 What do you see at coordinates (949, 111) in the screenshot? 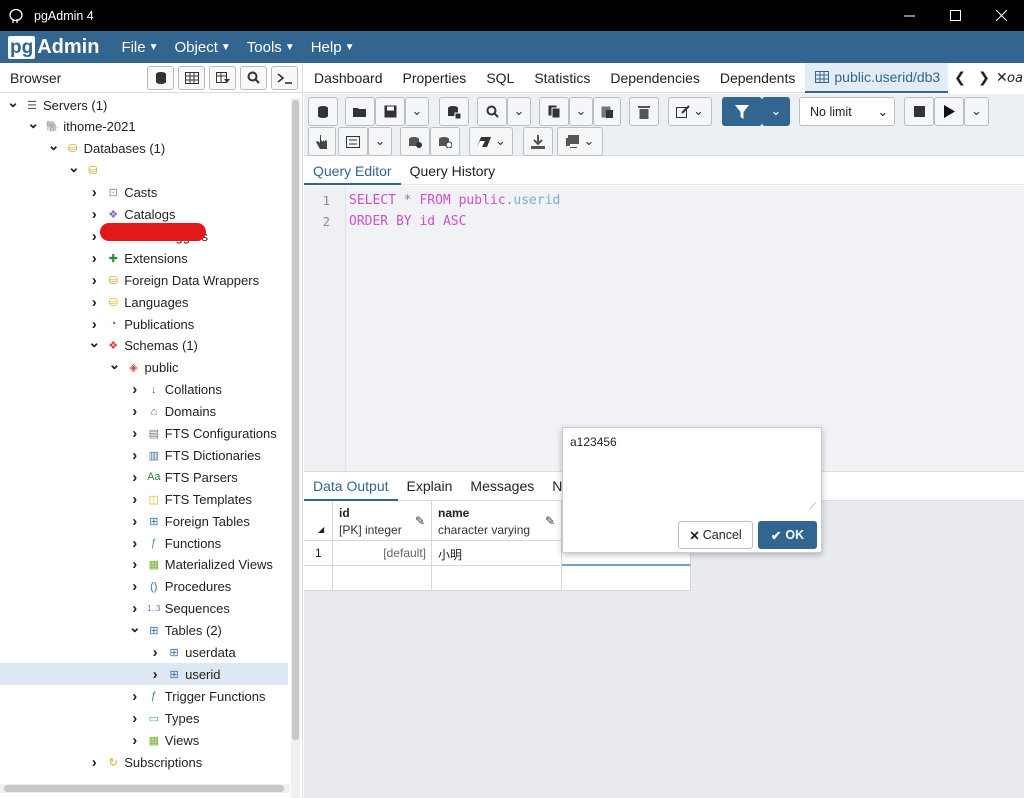
I see `execute-button` at bounding box center [949, 111].